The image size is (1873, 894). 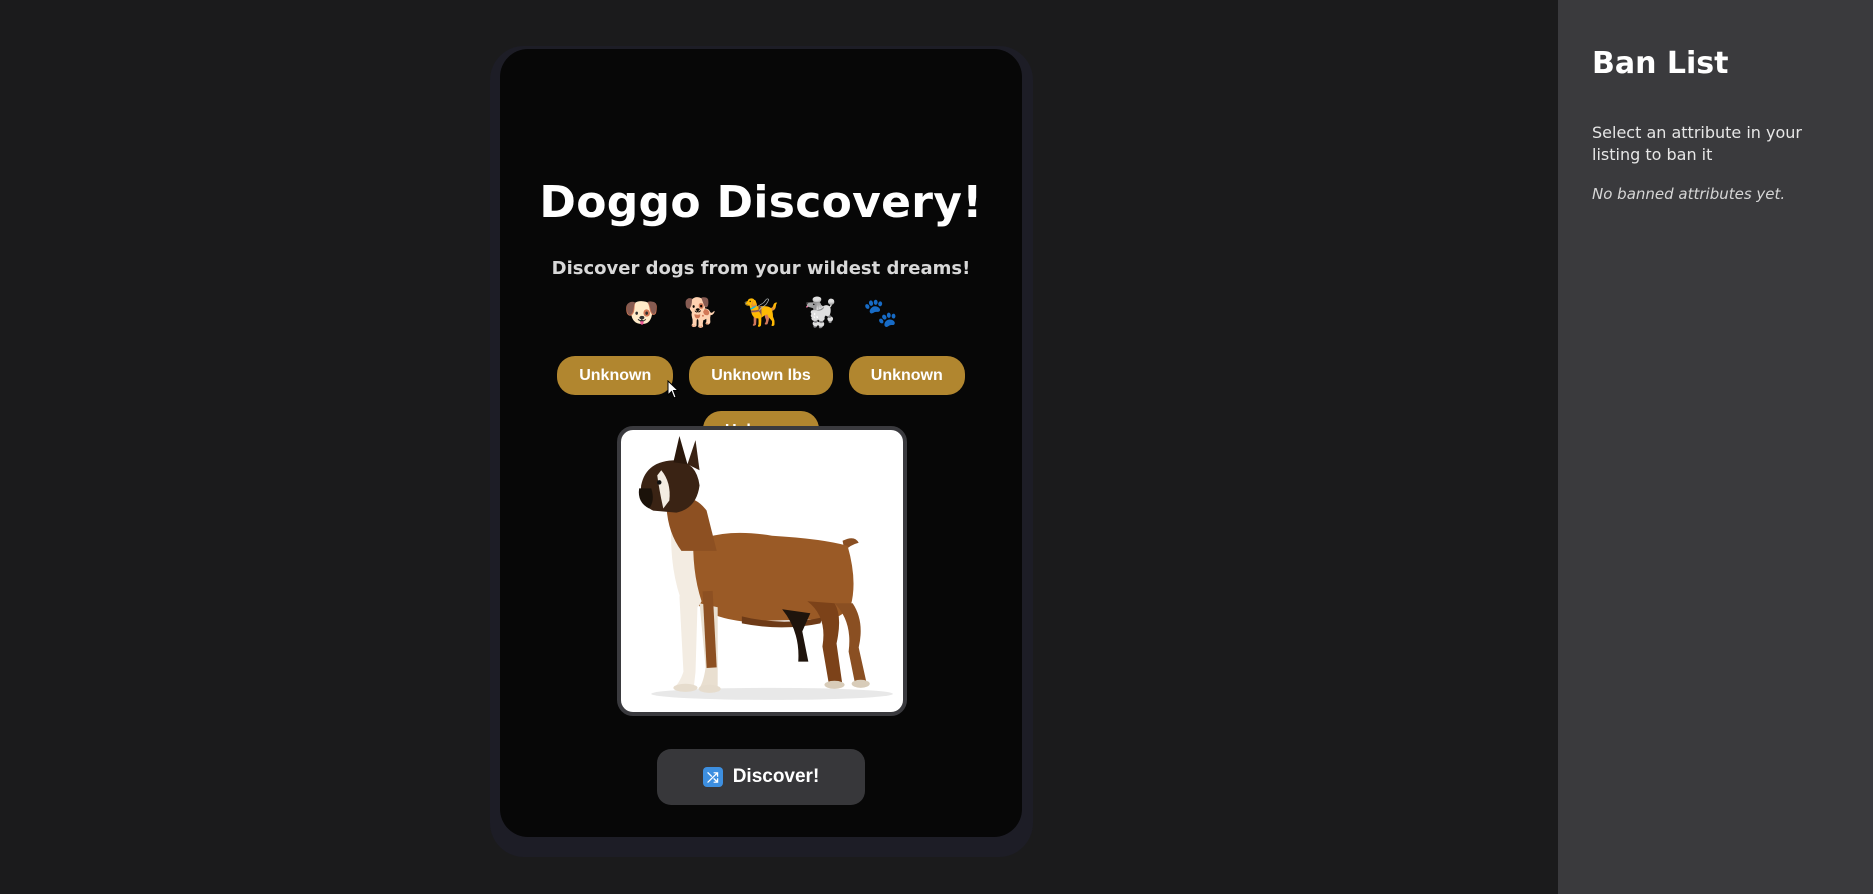 What do you see at coordinates (776, 776) in the screenshot?
I see `discover-button-label: Discover!` at bounding box center [776, 776].